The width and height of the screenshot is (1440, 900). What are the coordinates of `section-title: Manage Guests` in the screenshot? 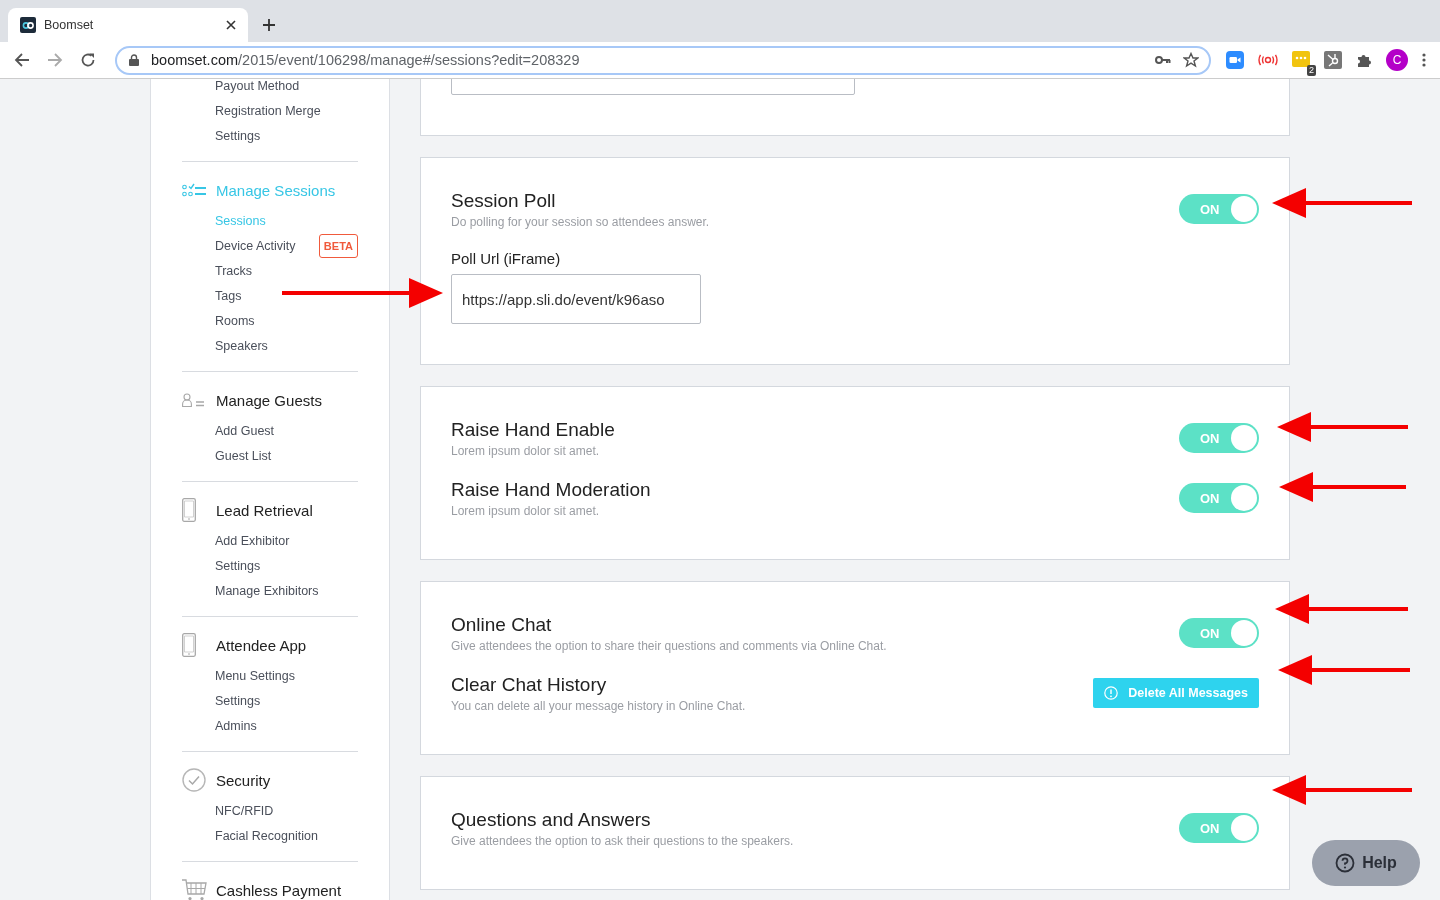 It's located at (269, 400).